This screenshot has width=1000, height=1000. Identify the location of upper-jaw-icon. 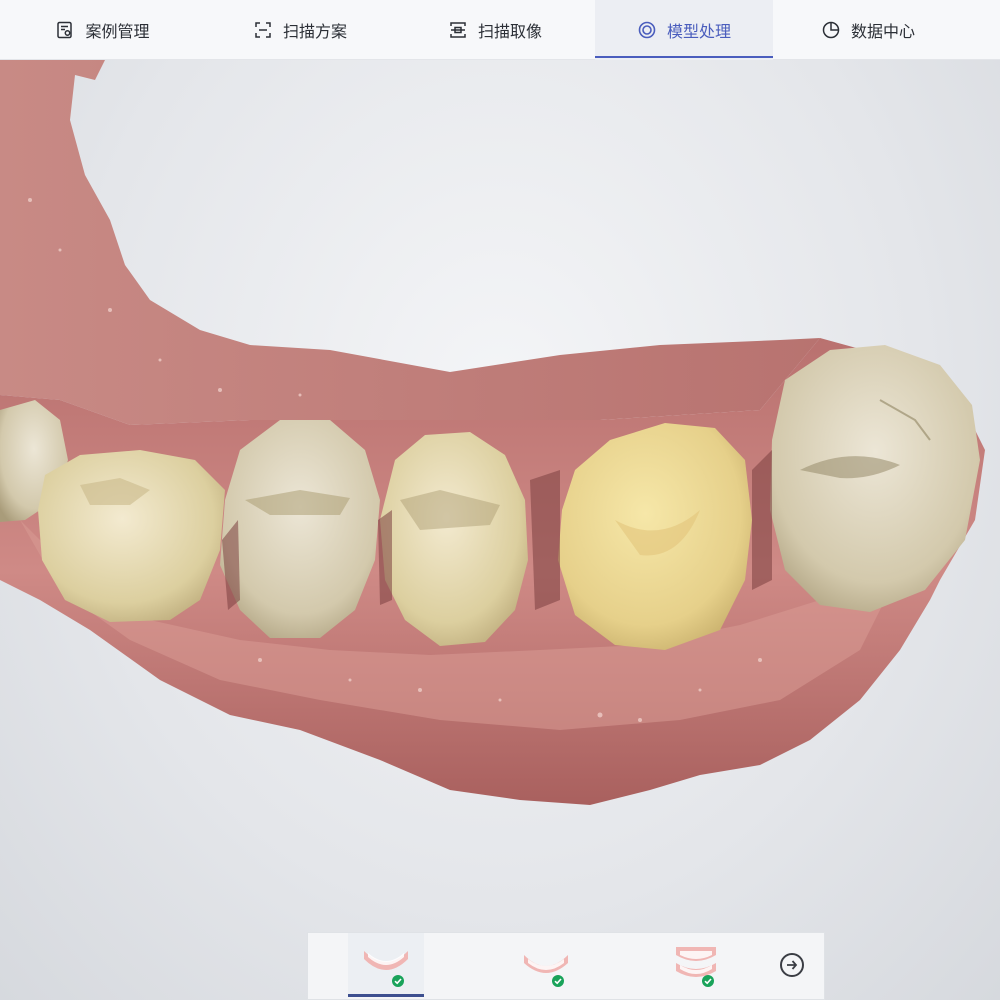
(546, 964).